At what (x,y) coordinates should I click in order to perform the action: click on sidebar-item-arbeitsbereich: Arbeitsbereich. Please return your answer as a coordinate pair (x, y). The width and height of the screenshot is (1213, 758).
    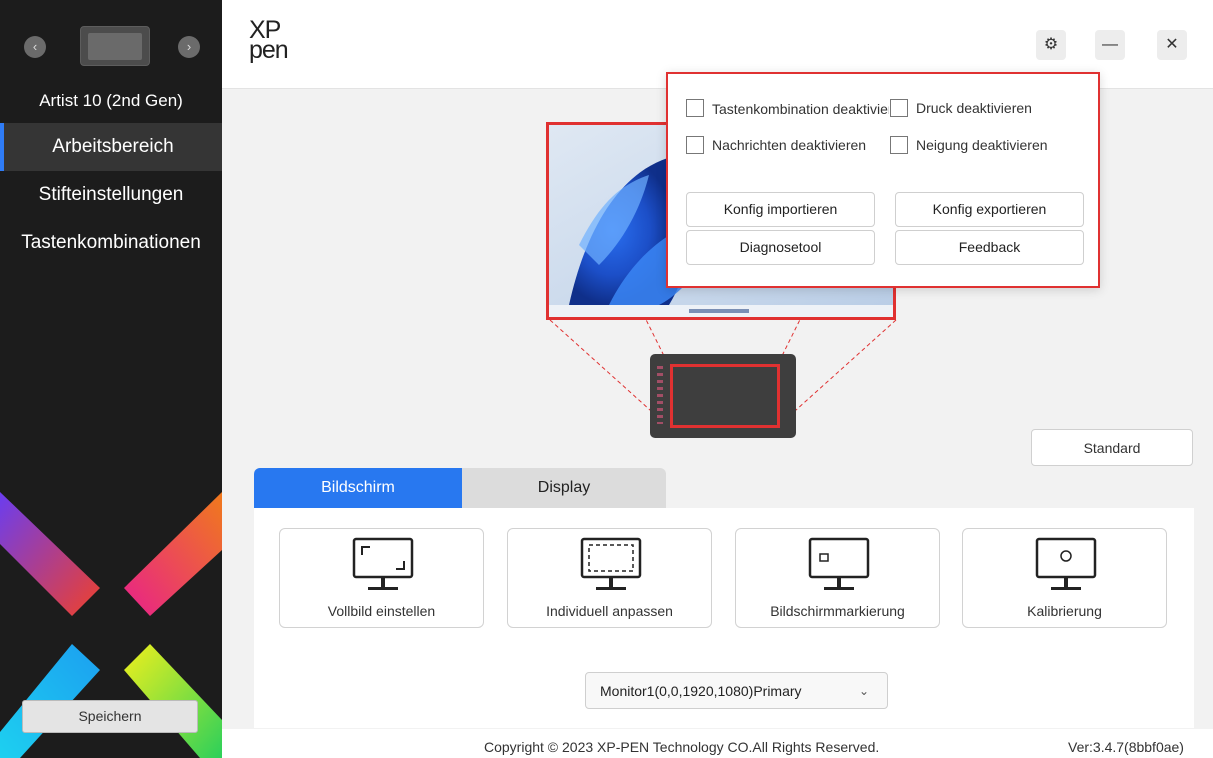
    Looking at the image, I should click on (111, 147).